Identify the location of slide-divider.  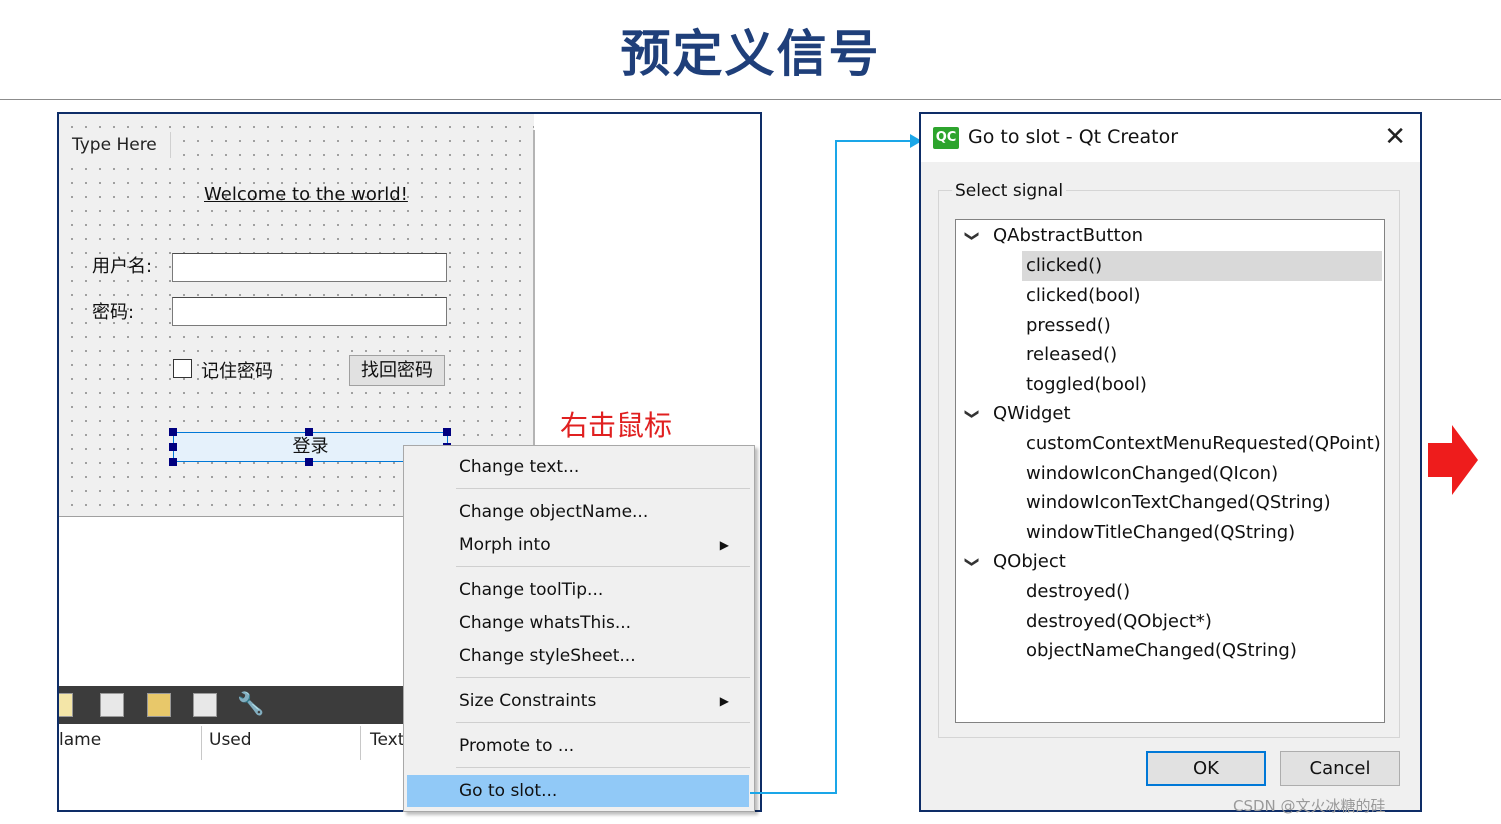
(750, 99).